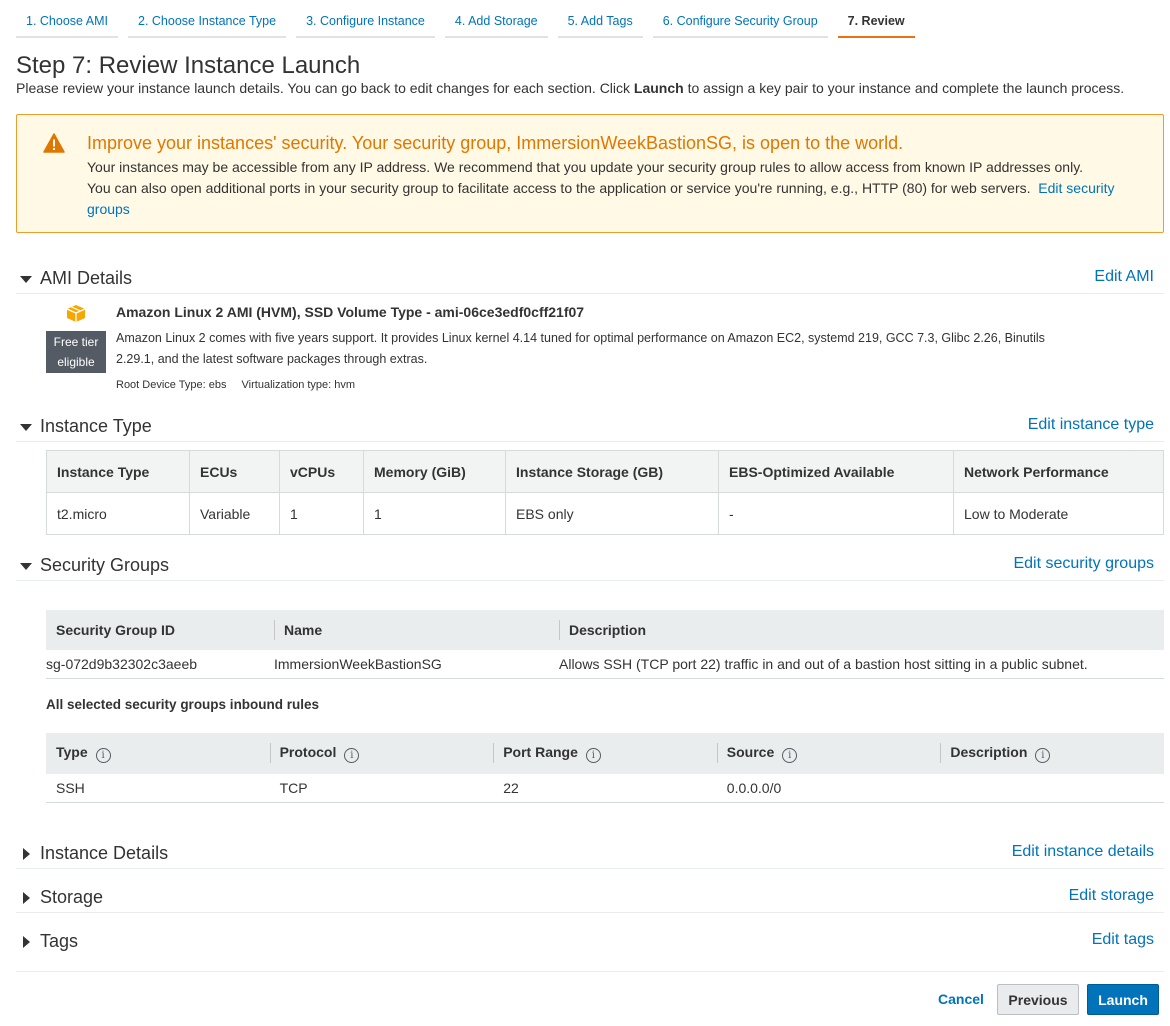 Image resolution: width=1170 pixels, height=1026 pixels. I want to click on edit-security-groups-link: Edit security groups, so click(1083, 564).